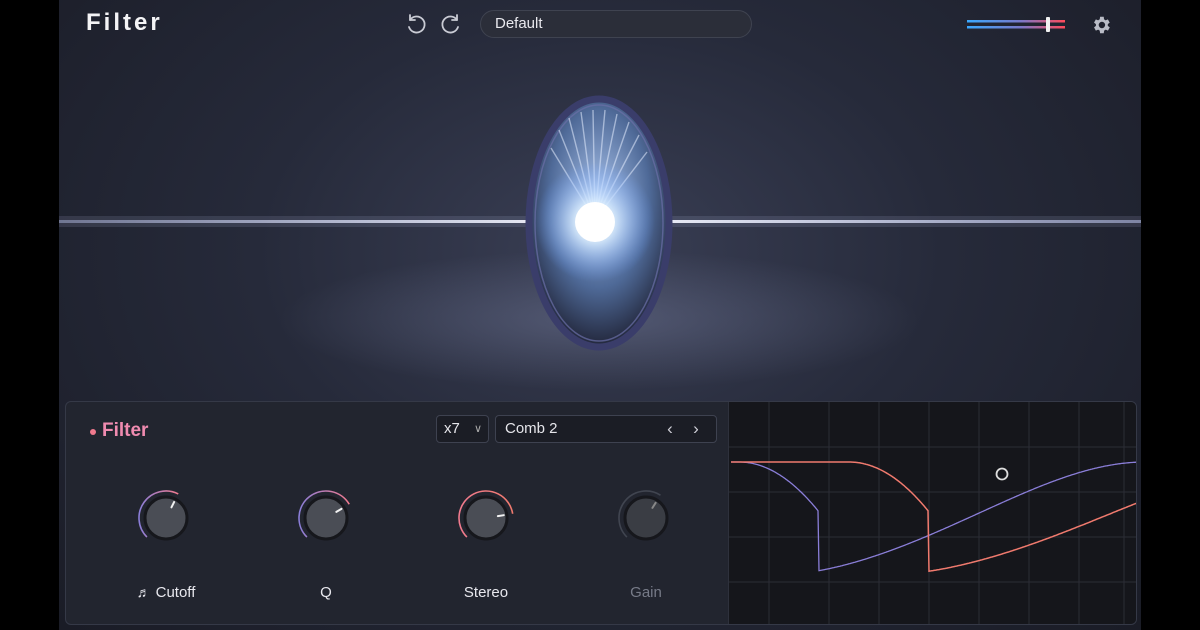  I want to click on io-meter-graphic, so click(1016, 24).